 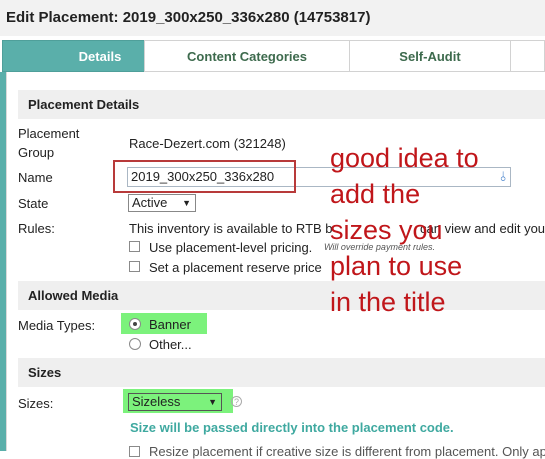 What do you see at coordinates (247, 56) in the screenshot?
I see `tab-content-categories: Content Categories` at bounding box center [247, 56].